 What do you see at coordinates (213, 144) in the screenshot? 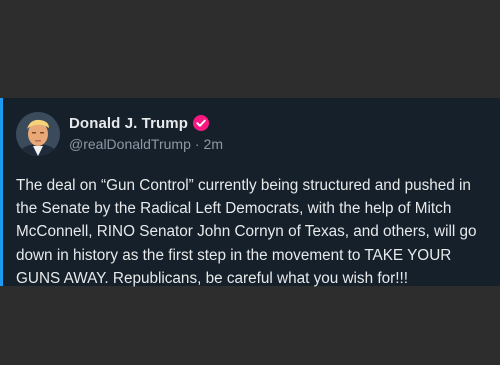
I see `timestamp: 2m` at bounding box center [213, 144].